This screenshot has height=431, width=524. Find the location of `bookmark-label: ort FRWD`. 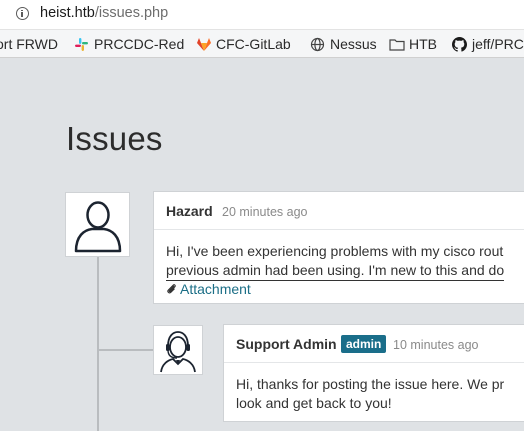

bookmark-label: ort FRWD is located at coordinates (29, 44).